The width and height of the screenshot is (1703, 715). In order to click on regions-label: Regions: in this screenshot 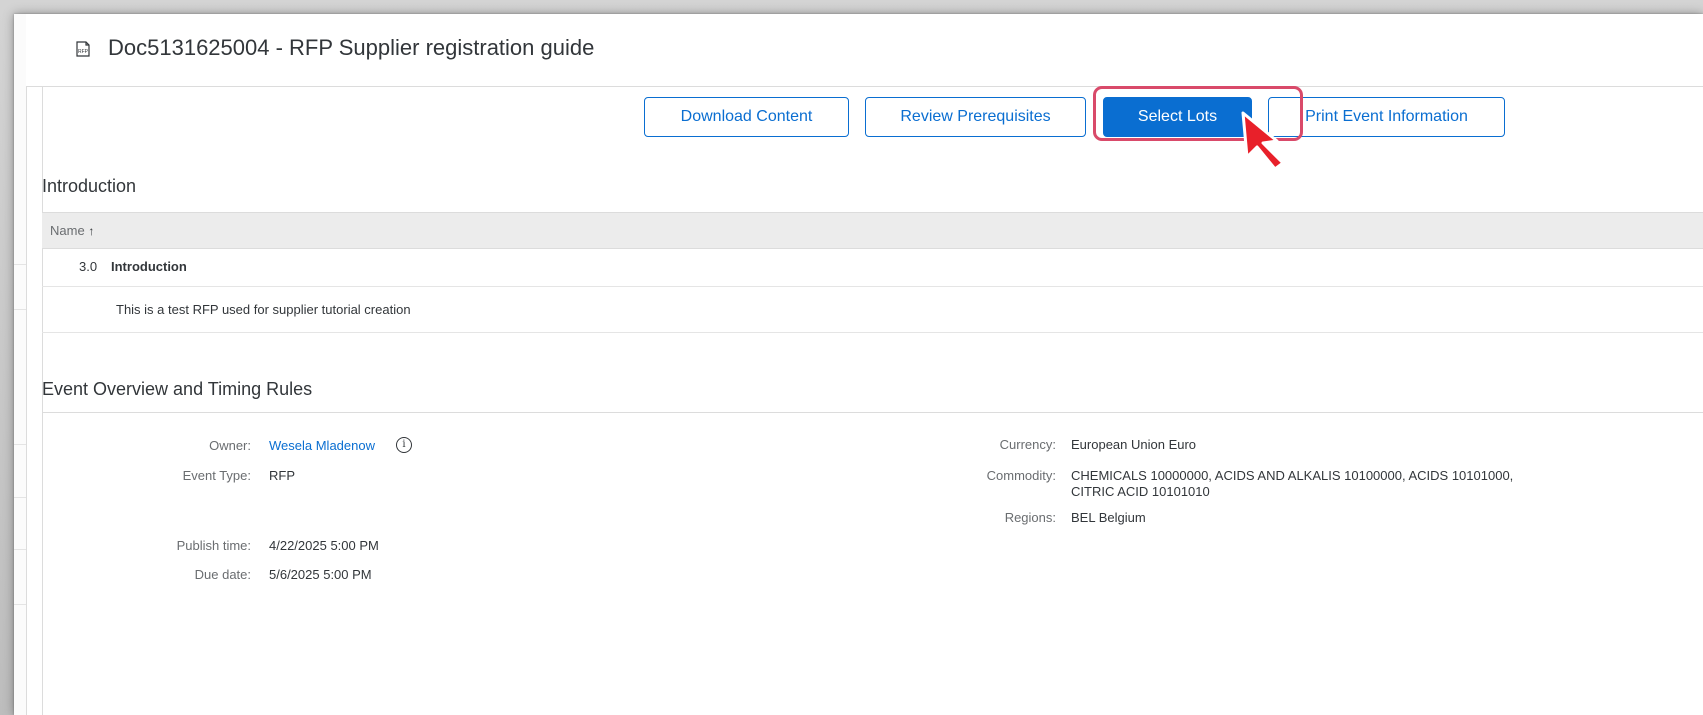, I will do `click(1030, 517)`.